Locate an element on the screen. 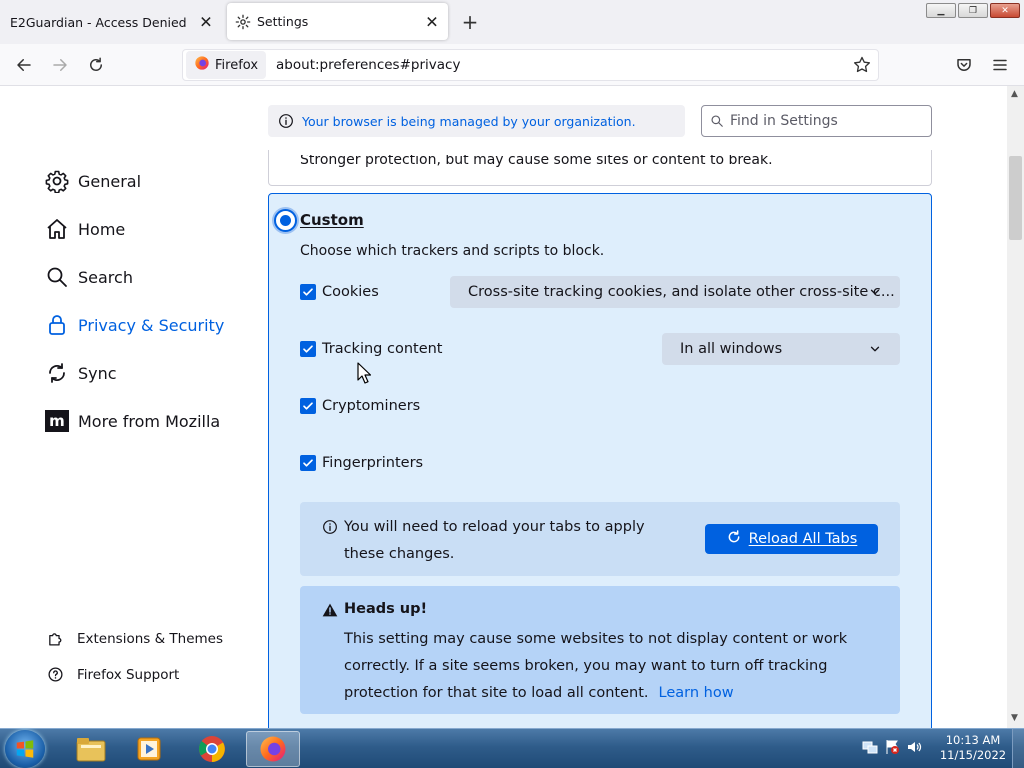 Image resolution: width=1024 pixels, height=768 pixels. cookies-checkbox-row: Cookies is located at coordinates (339, 292).